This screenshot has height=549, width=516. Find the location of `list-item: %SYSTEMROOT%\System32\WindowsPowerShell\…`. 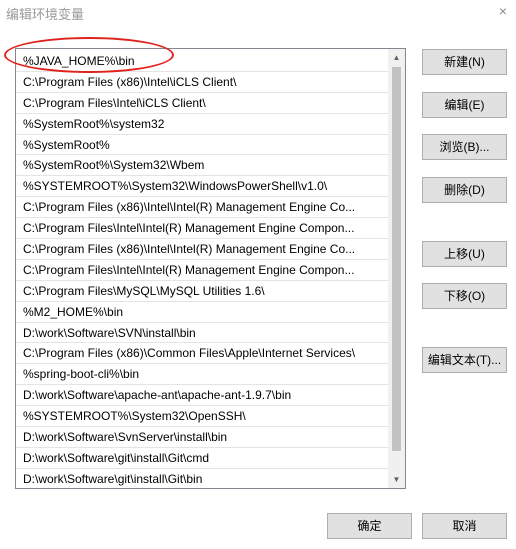

list-item: %SYSTEMROOT%\System32\WindowsPowerShell\… is located at coordinates (202, 187).